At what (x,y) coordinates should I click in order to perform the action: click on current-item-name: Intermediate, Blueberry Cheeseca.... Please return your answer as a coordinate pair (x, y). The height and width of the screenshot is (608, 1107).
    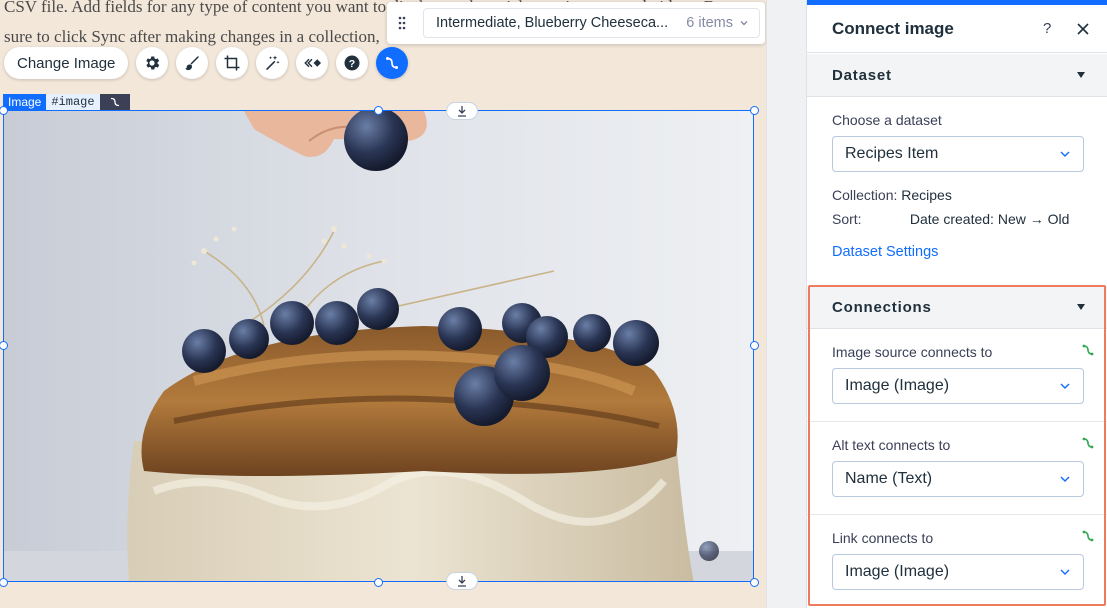
    Looking at the image, I should click on (552, 23).